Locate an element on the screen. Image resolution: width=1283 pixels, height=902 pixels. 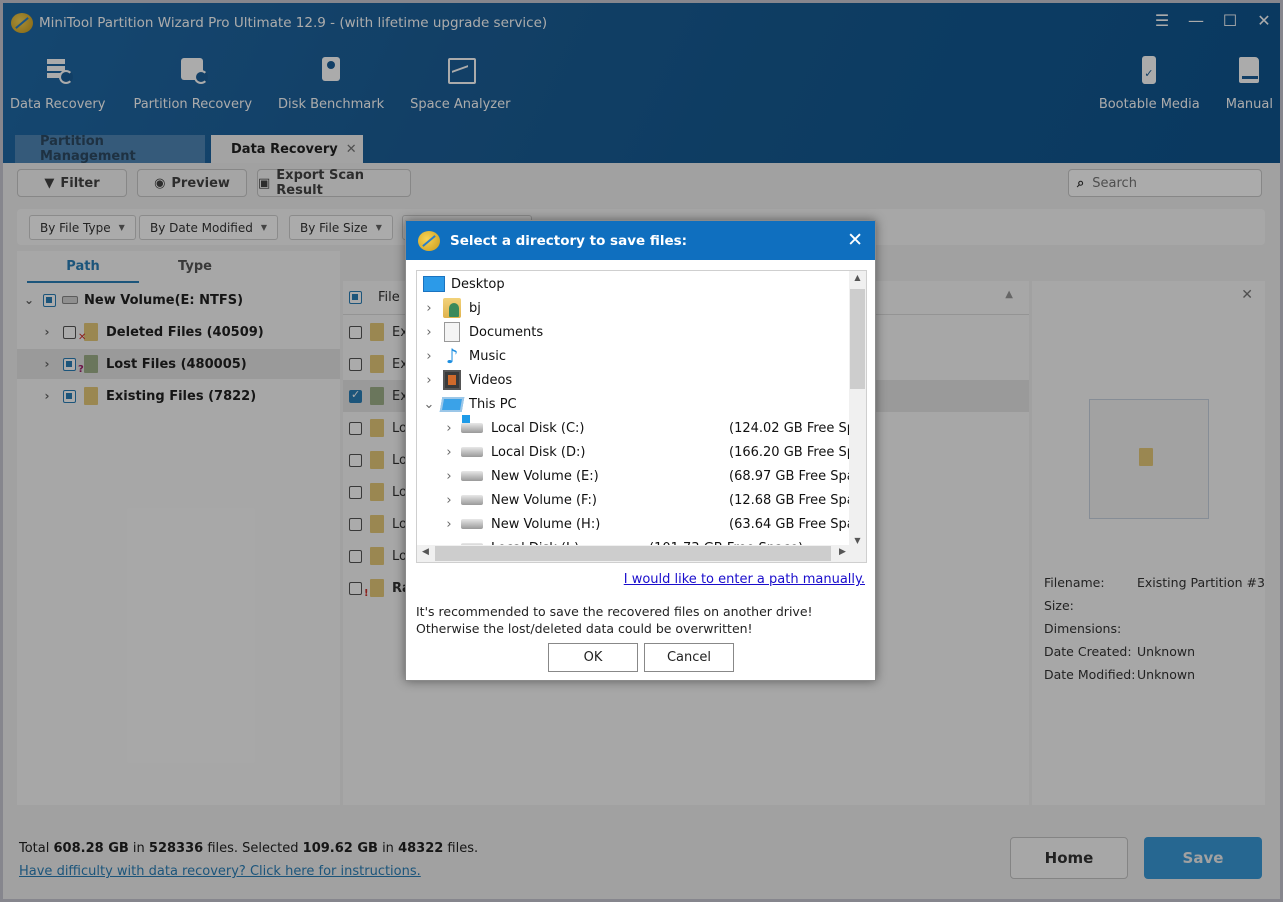
scroll-down-icon: ▼ is located at coordinates (857, 540).